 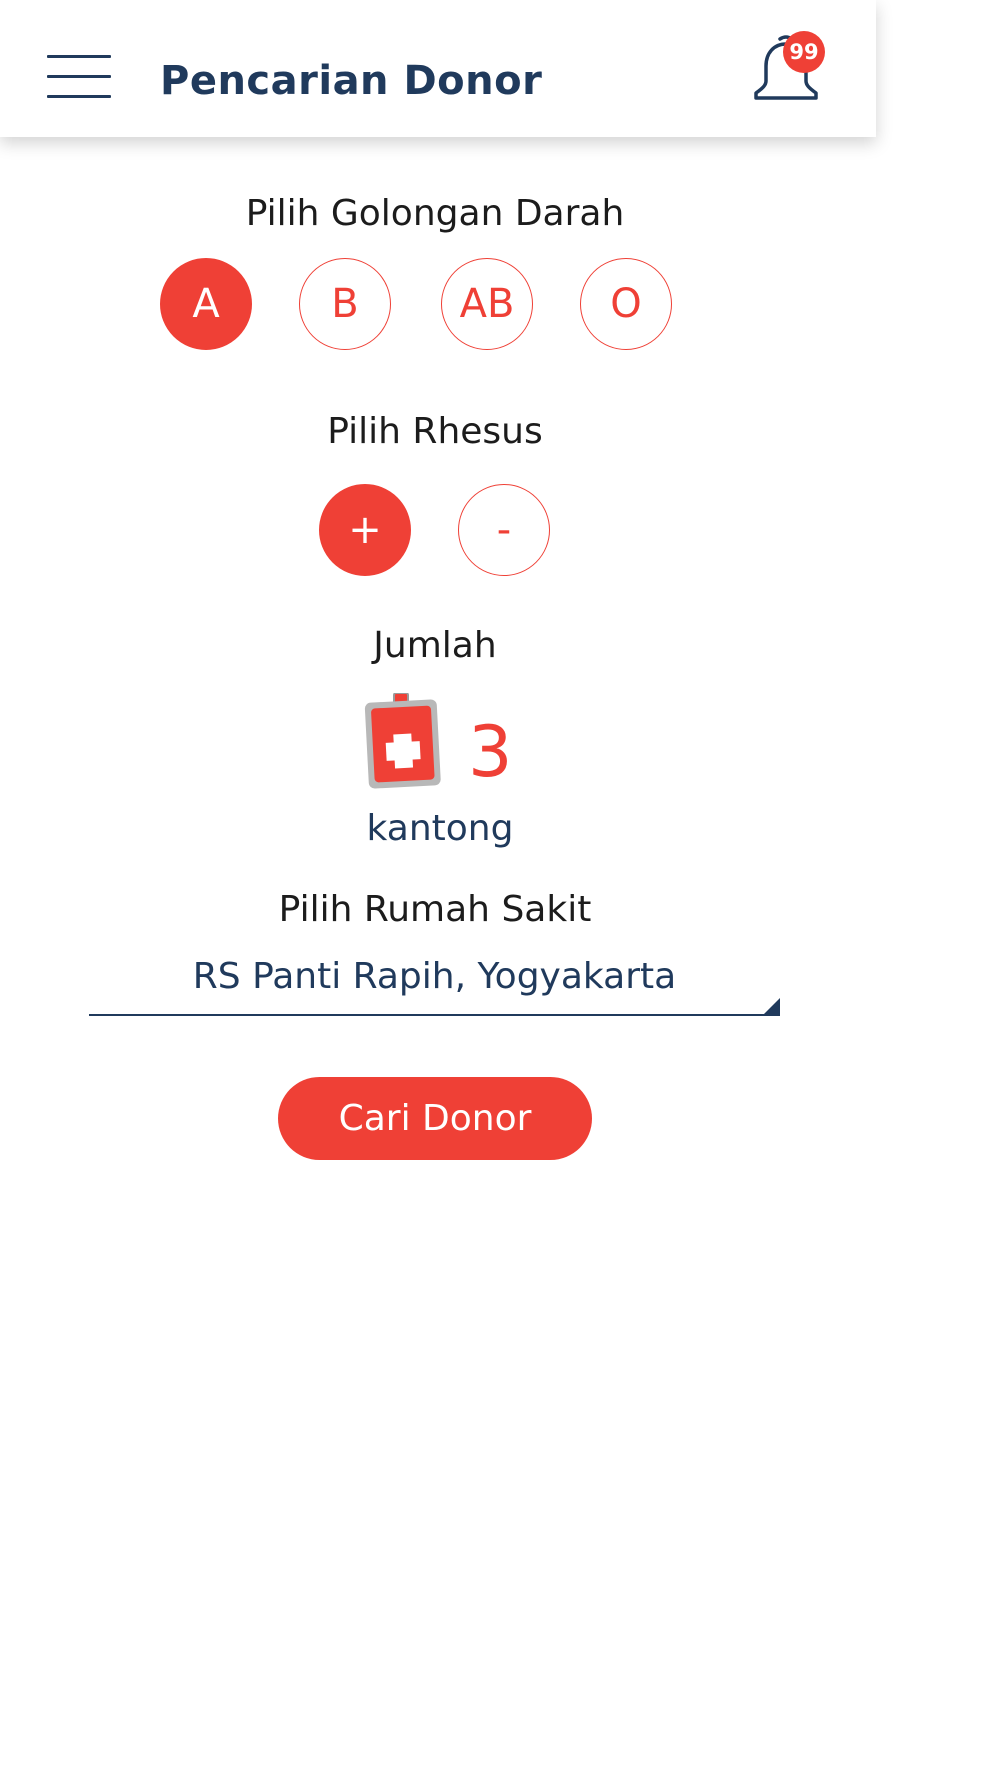 I want to click on top-app-bar: Pencarian Donor 99, so click(x=438, y=68).